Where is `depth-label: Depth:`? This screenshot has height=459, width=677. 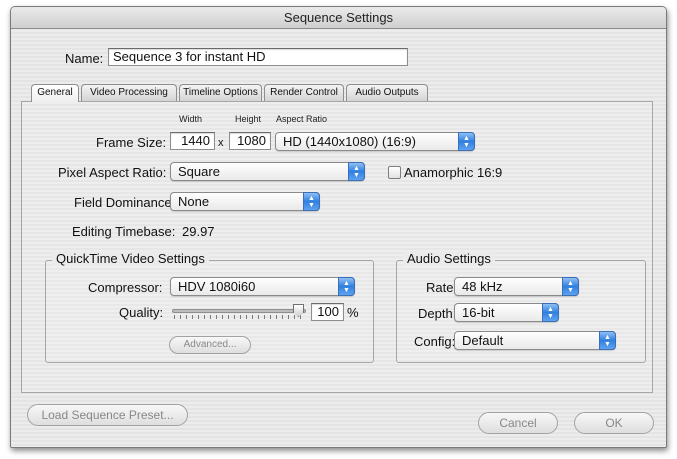
depth-label: Depth: is located at coordinates (437, 313).